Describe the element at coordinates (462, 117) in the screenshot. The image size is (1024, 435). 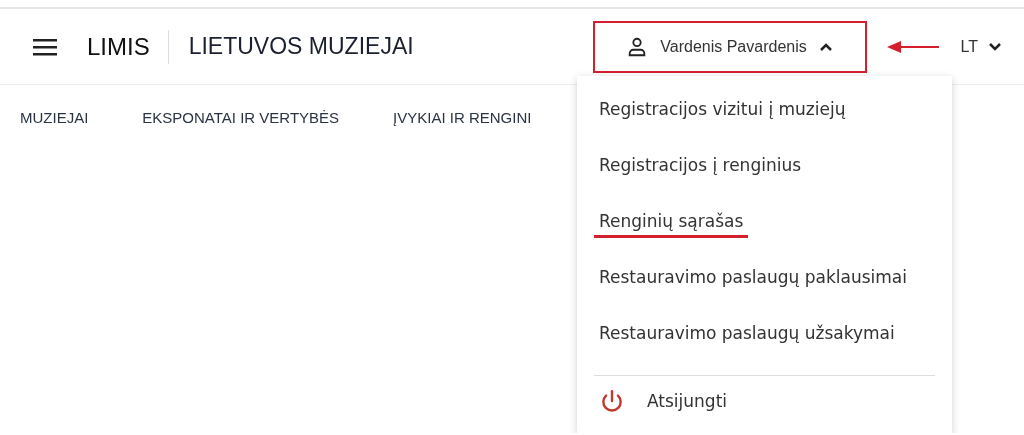
I see `nav-link: ĮVYKIAI IR RENGINI` at that location.